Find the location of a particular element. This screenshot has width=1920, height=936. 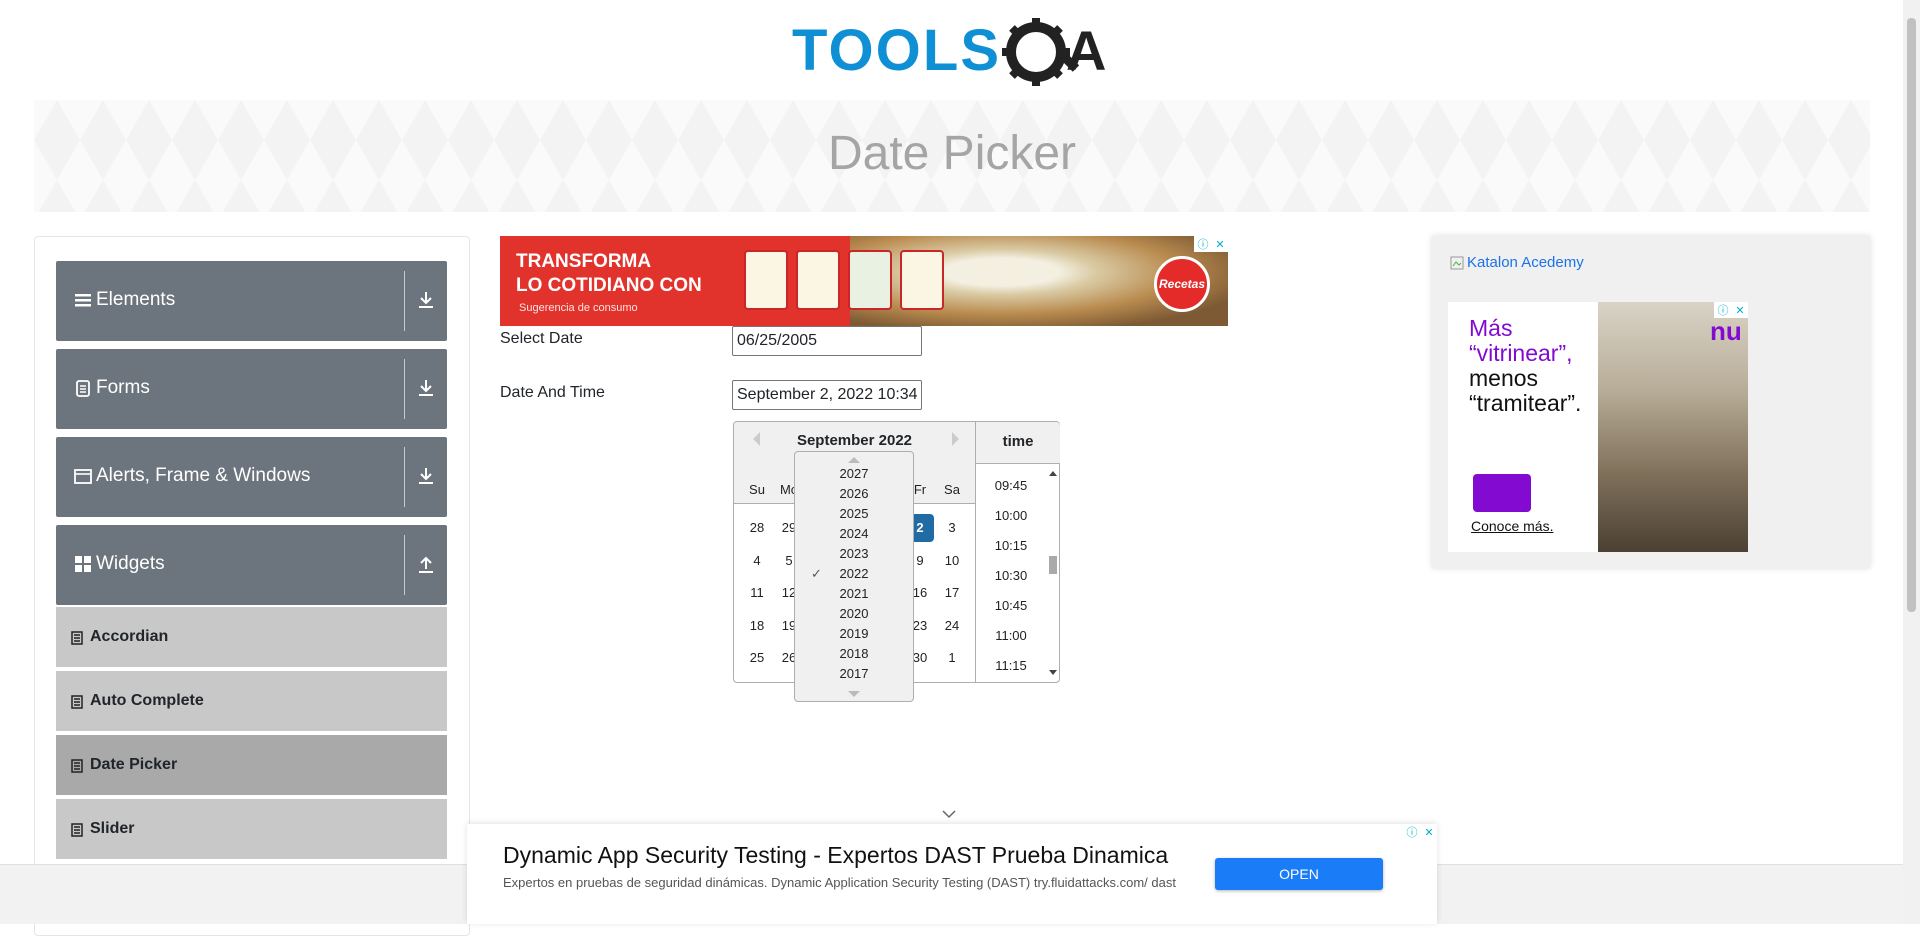

nu-ad-cta: Conoce más. is located at coordinates (1512, 526).